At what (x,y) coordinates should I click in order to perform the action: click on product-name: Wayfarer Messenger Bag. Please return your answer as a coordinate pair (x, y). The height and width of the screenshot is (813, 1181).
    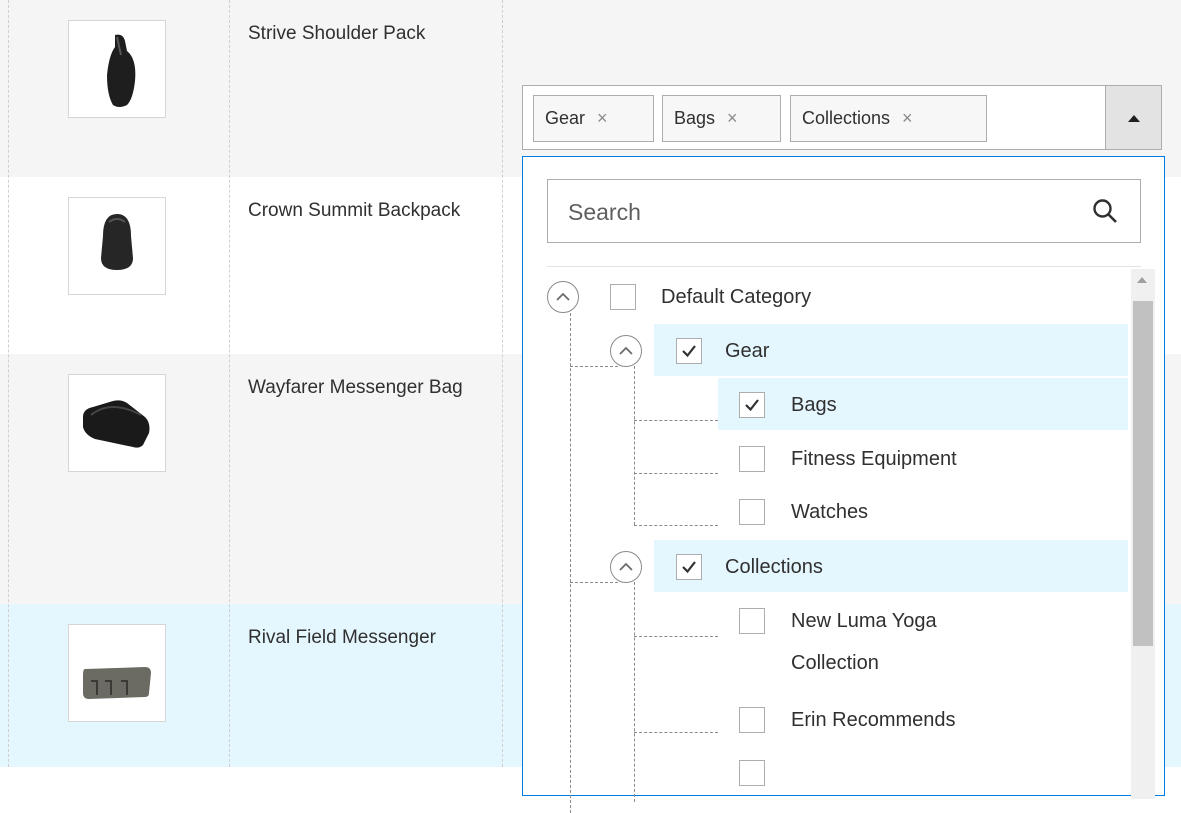
    Looking at the image, I should click on (355, 387).